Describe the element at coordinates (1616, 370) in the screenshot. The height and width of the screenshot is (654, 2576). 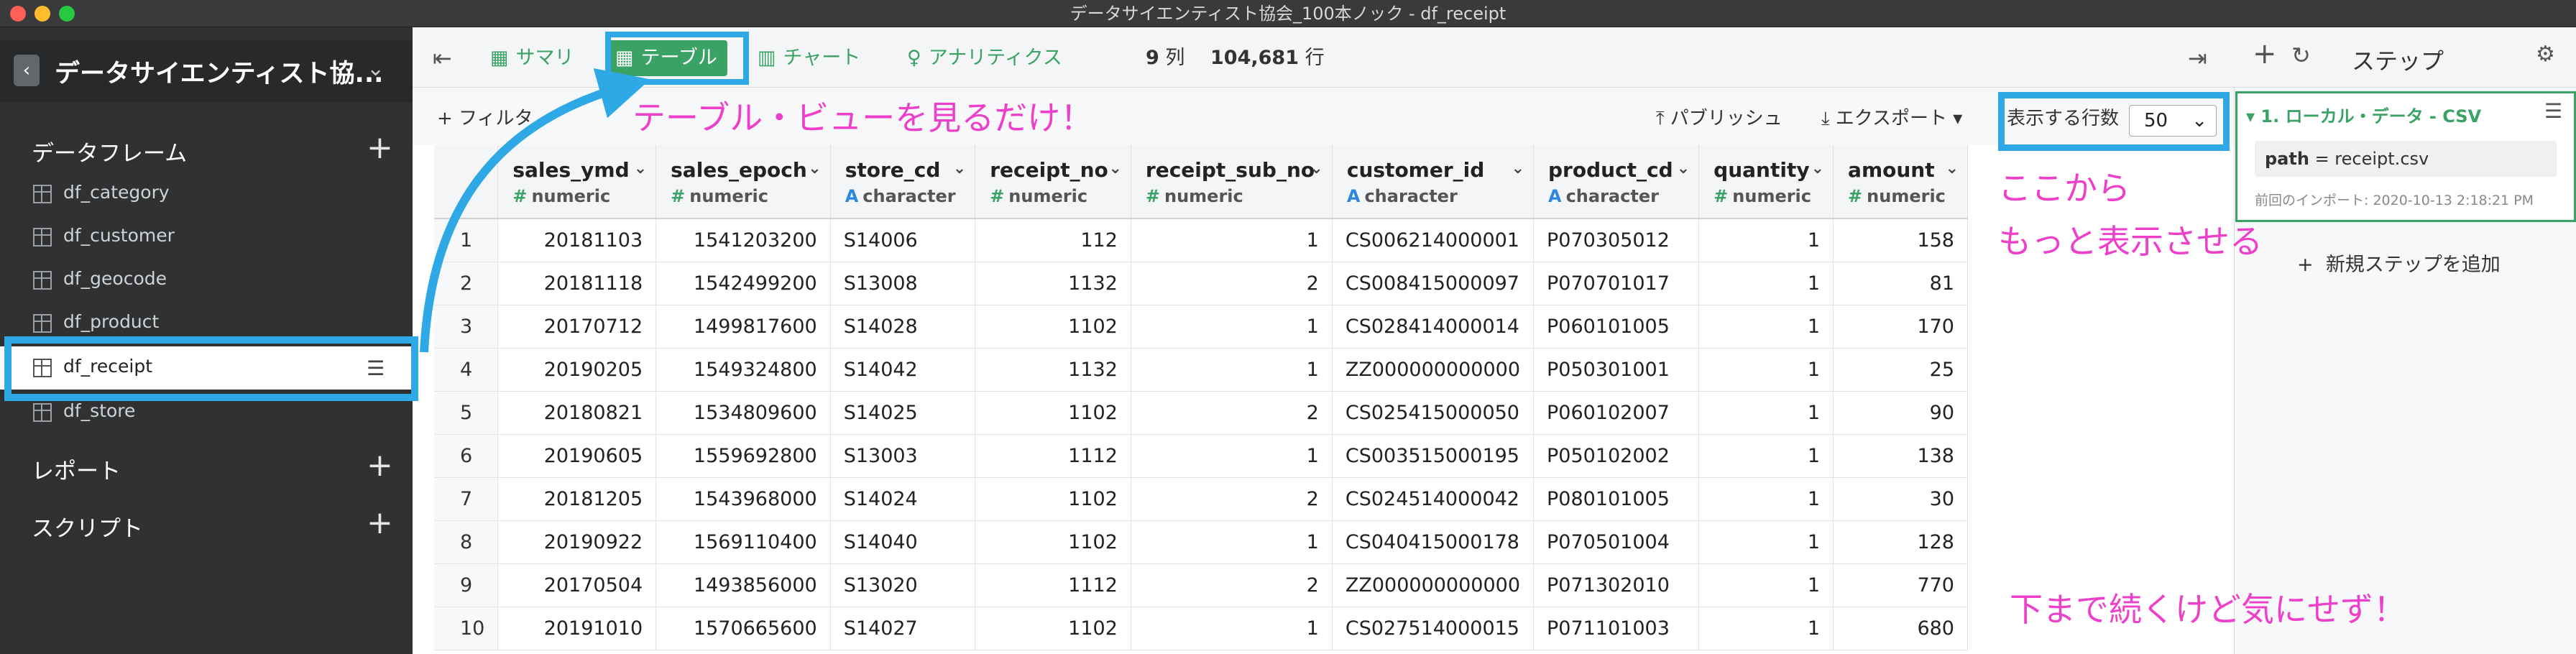
I see `table-cell: P050301001` at that location.